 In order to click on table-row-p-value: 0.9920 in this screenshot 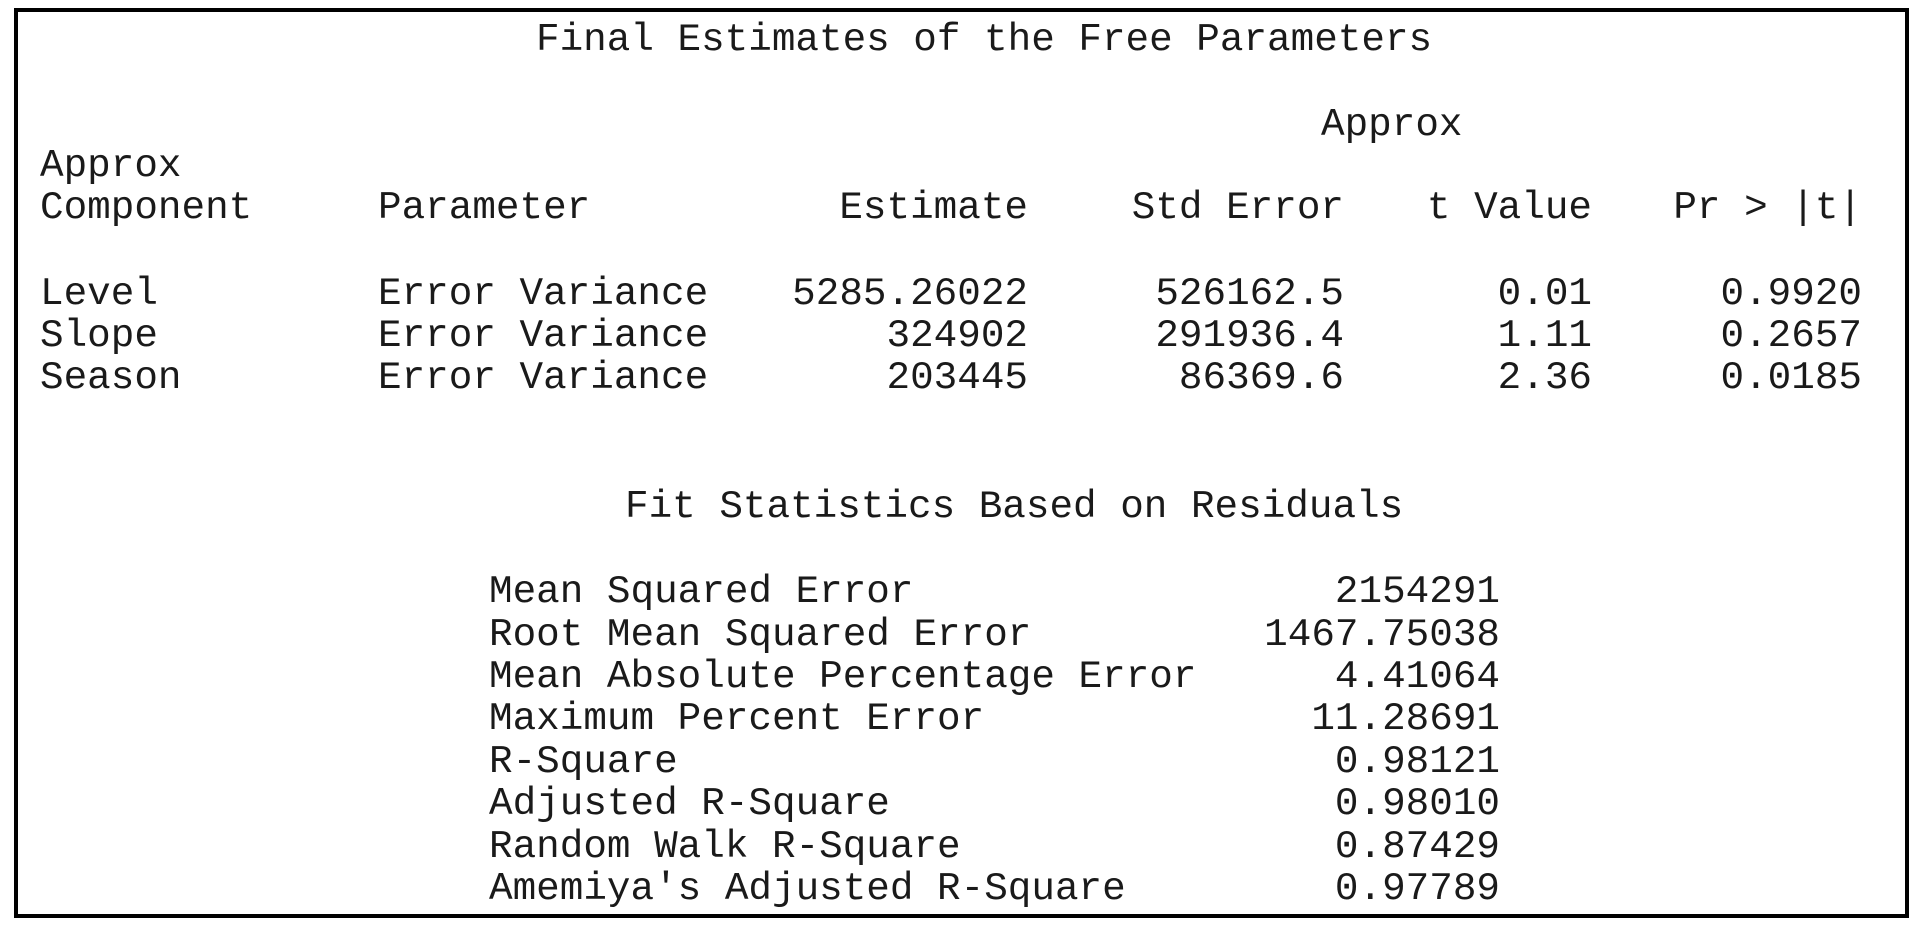, I will do `click(1791, 293)`.